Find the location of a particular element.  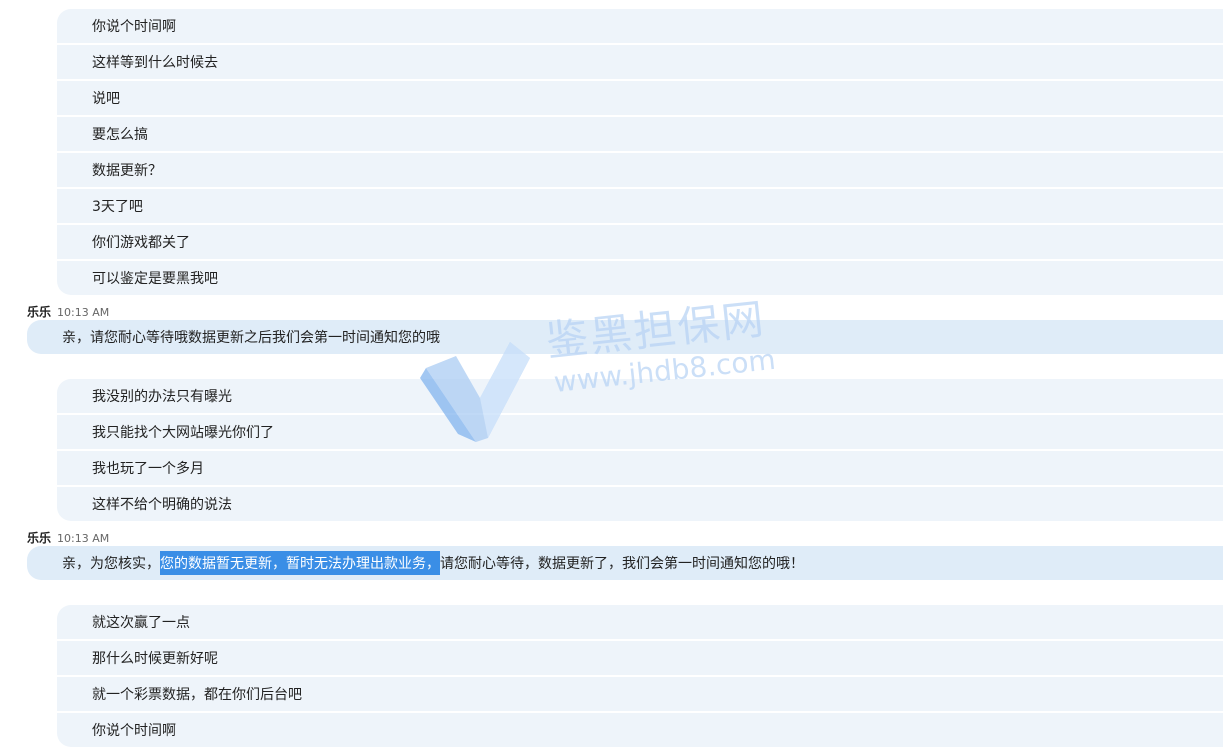

user-message: 我没别的办法只有曝光 is located at coordinates (640, 396).